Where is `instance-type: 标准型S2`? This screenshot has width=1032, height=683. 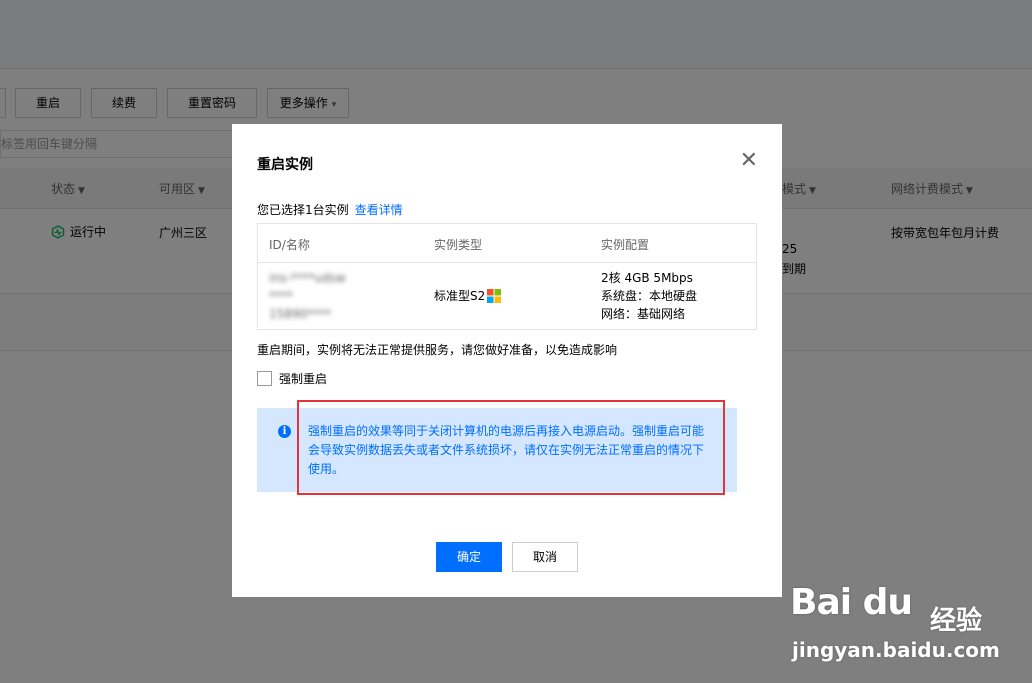
instance-type: 标准型S2 is located at coordinates (460, 296).